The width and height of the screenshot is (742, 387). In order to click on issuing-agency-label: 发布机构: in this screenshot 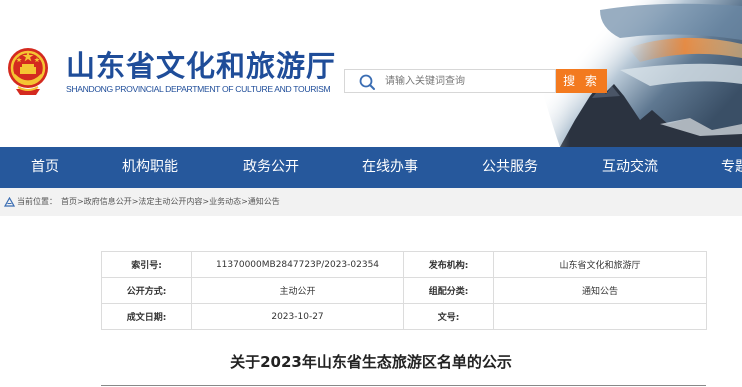, I will do `click(448, 264)`.